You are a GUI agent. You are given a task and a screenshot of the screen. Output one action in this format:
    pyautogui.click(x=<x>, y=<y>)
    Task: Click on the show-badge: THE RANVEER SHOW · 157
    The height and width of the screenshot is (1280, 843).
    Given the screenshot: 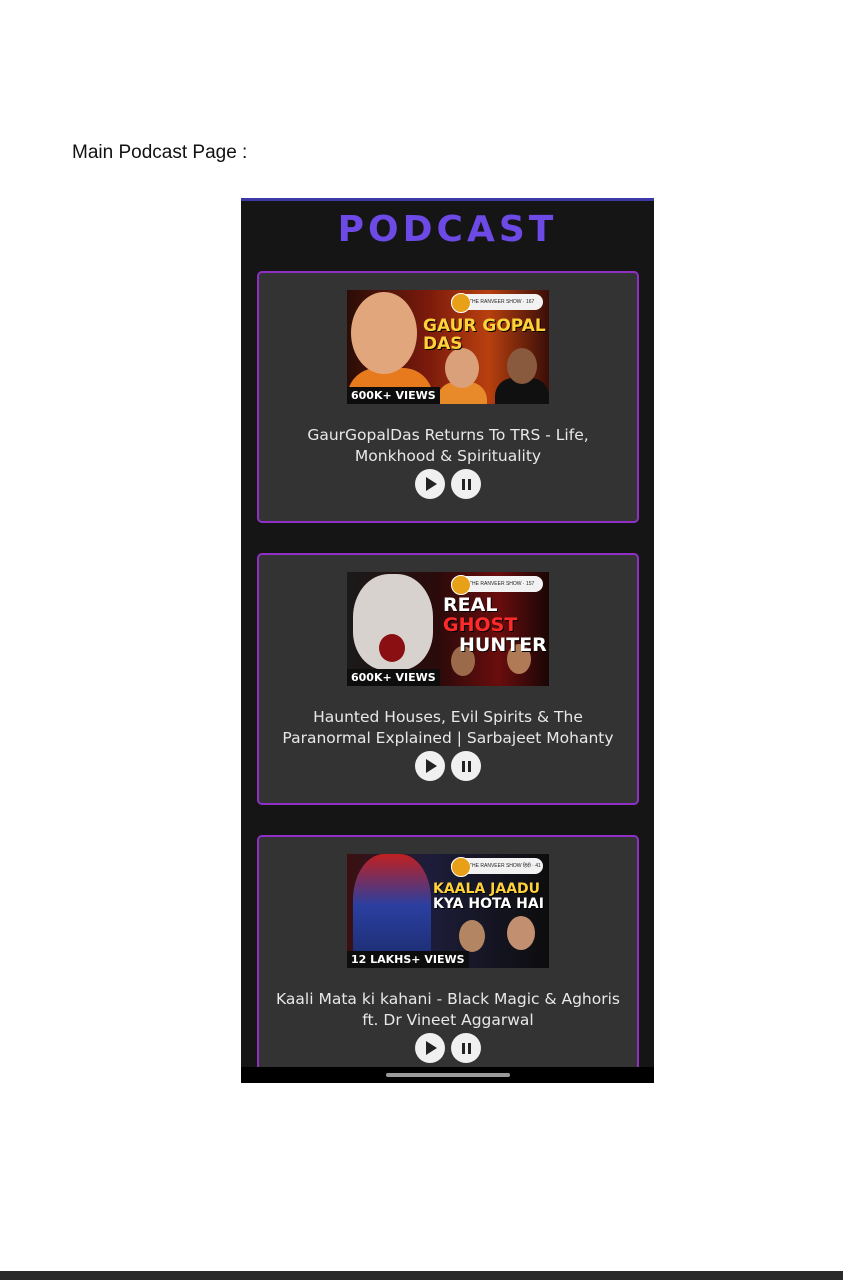 What is the action you would take?
    pyautogui.click(x=497, y=585)
    